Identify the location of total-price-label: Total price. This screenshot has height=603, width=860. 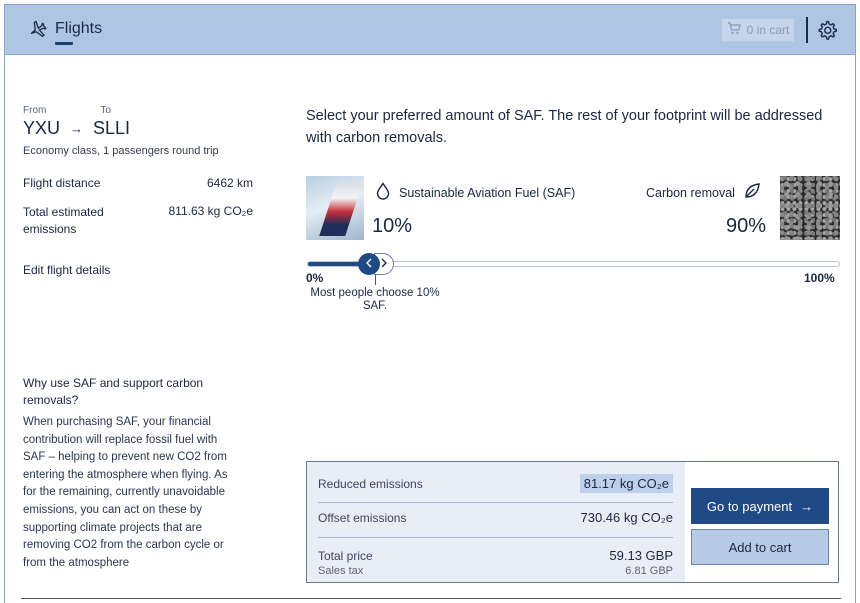
(345, 555).